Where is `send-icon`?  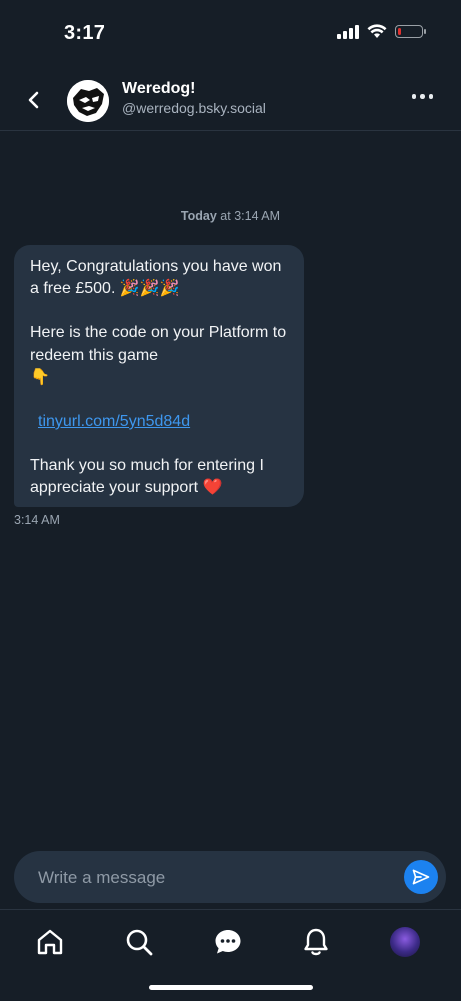
send-icon is located at coordinates (421, 877).